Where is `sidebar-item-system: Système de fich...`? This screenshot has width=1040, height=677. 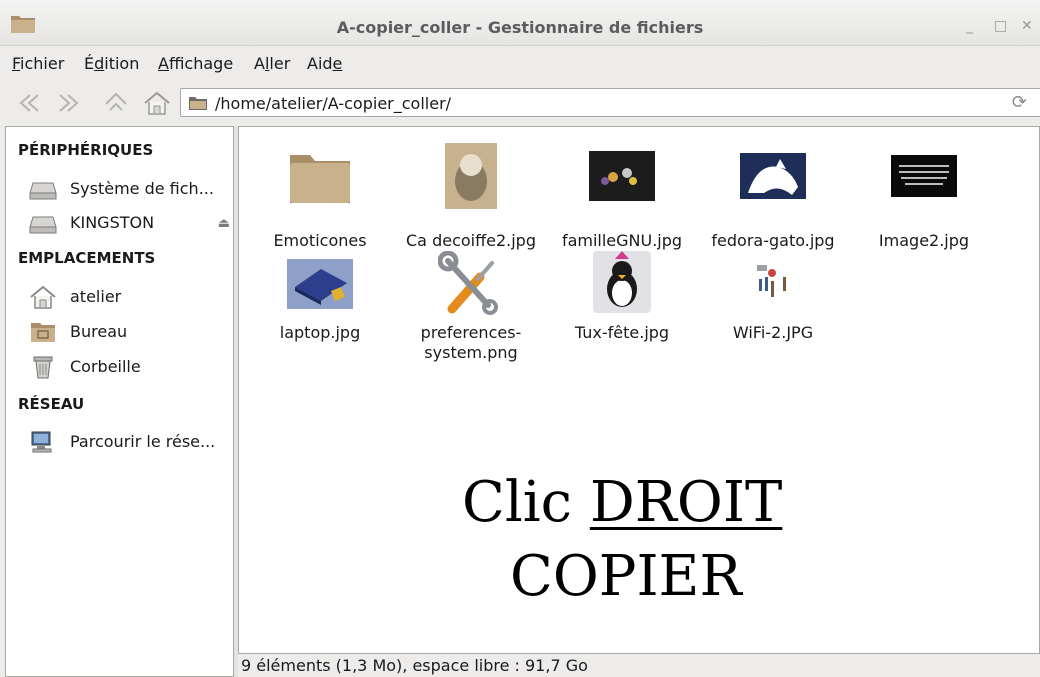 sidebar-item-system: Système de fich... is located at coordinates (130, 189).